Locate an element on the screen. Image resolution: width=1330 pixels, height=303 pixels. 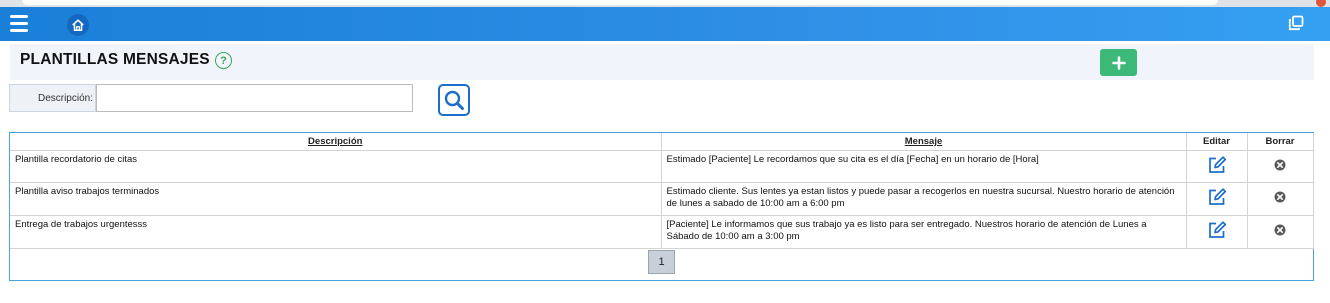
page-title: PLANTILLAS MENSAJES is located at coordinates (115, 59).